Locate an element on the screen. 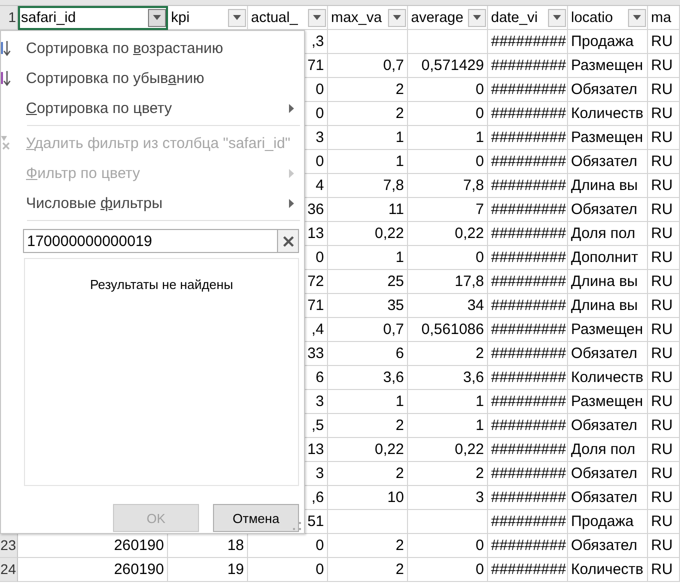 The image size is (680, 584). row-header: 24 is located at coordinates (9, 570).